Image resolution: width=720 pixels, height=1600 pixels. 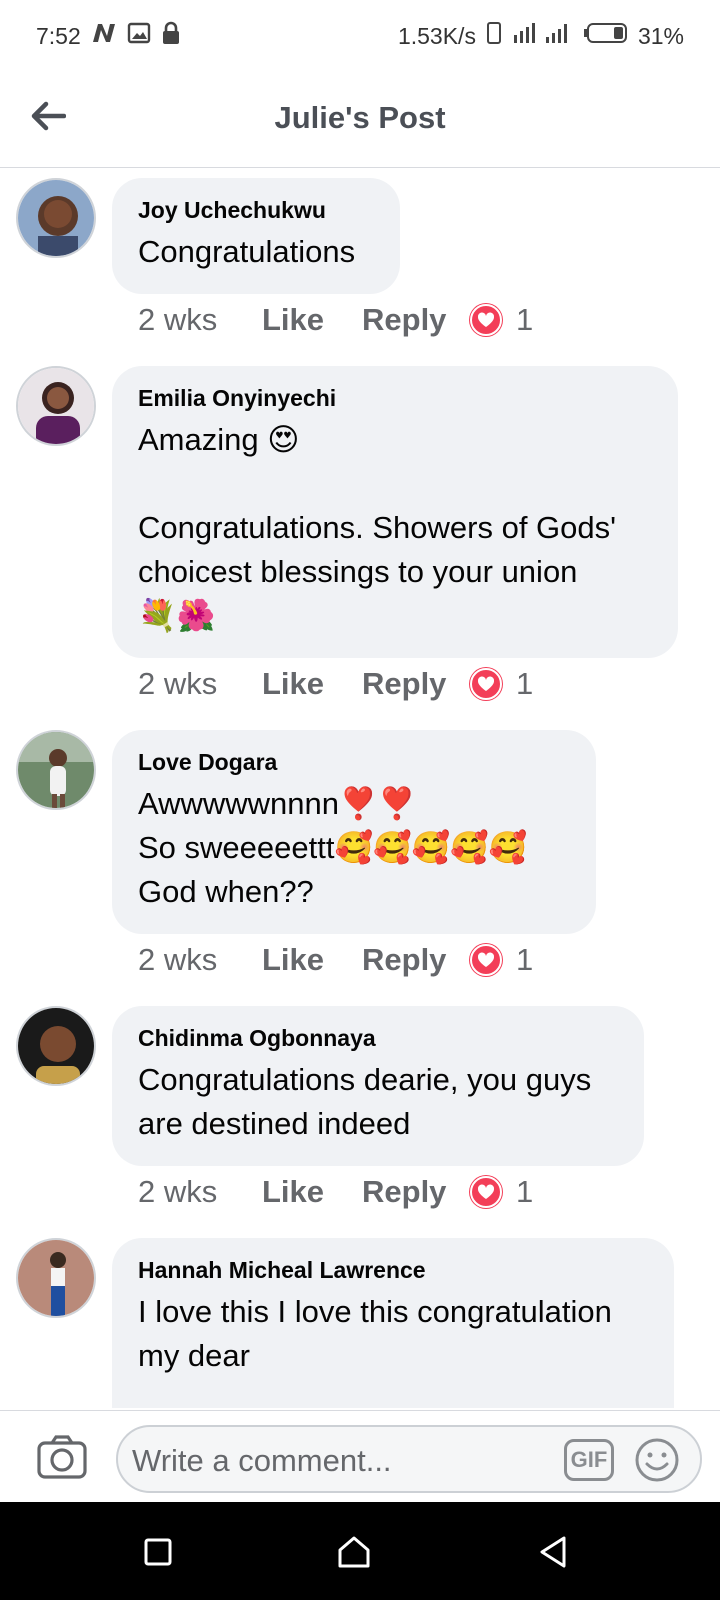 I want to click on signal-icon, so click(x=543, y=36).